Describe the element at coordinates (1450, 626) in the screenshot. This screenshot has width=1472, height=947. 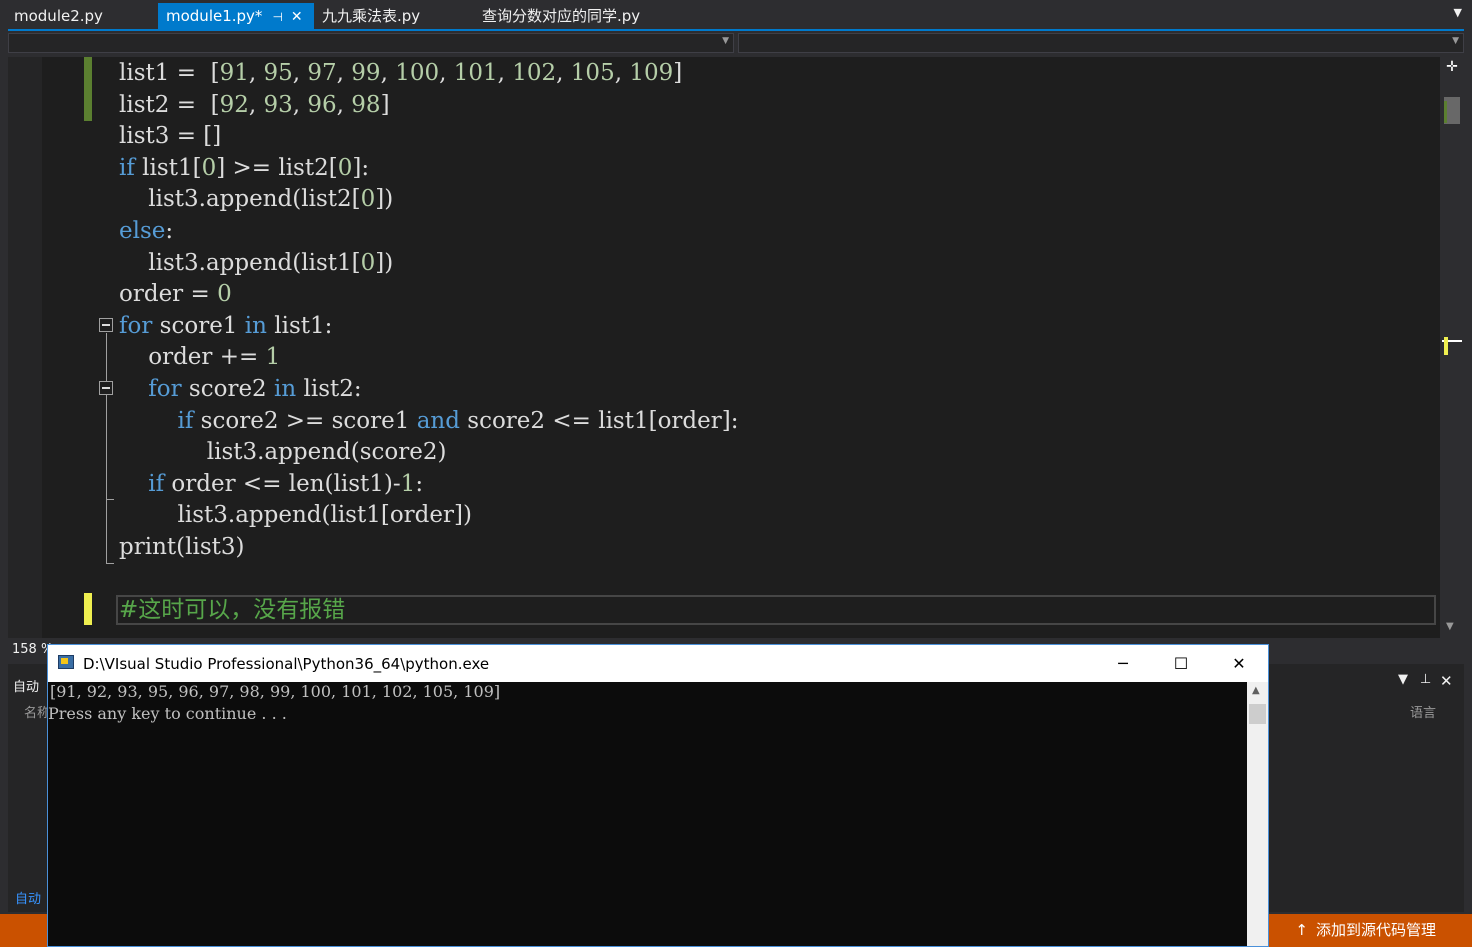
I see `scroll-down-icon: ▼` at that location.